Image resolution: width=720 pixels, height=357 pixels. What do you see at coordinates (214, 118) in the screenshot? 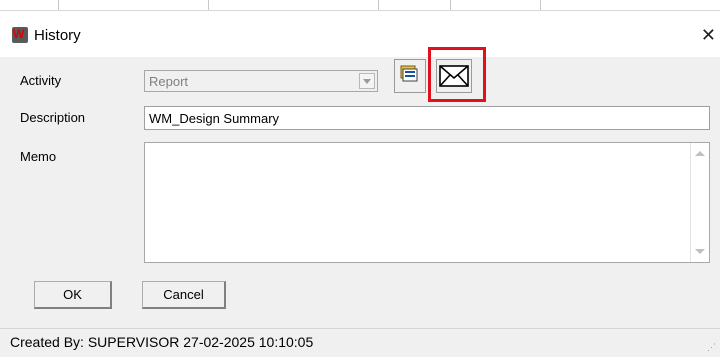
I see `description-value: WM_Design Summary` at bounding box center [214, 118].